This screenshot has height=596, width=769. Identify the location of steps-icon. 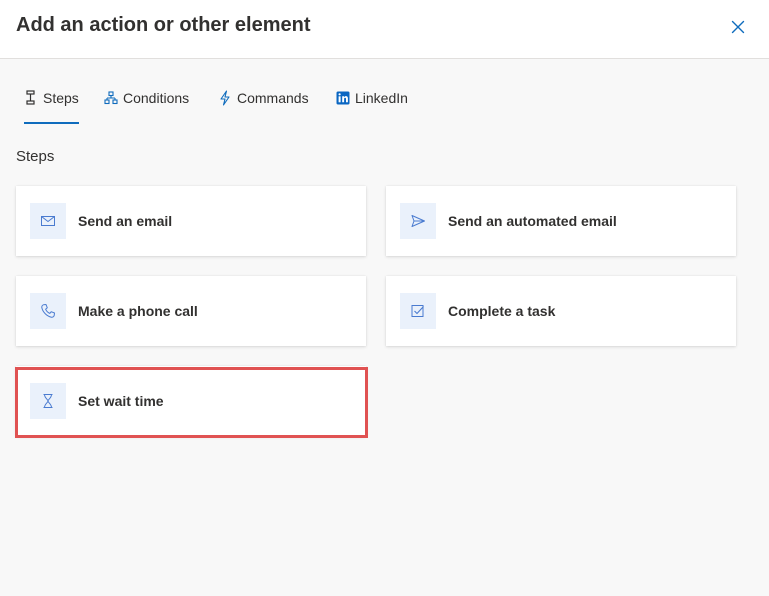
(31, 98).